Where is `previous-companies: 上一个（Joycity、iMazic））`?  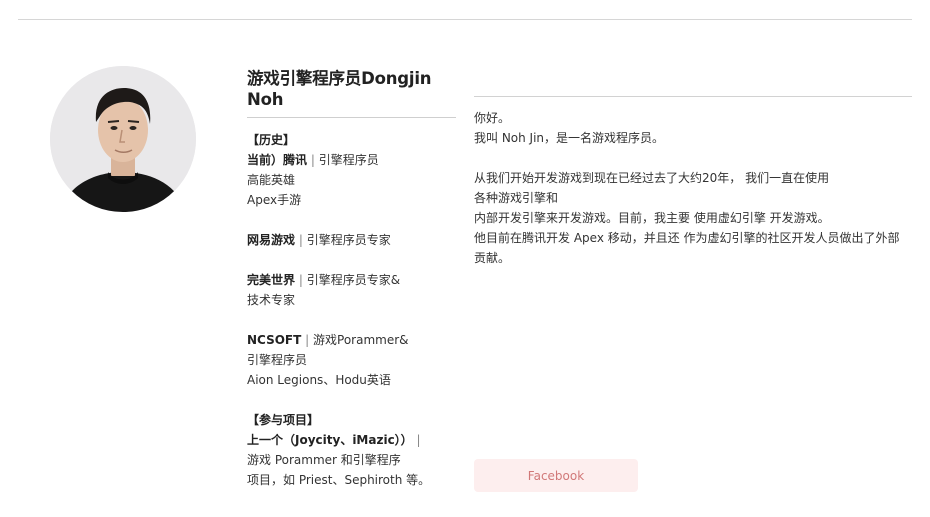 previous-companies: 上一个（Joycity、iMazic）） is located at coordinates (330, 440).